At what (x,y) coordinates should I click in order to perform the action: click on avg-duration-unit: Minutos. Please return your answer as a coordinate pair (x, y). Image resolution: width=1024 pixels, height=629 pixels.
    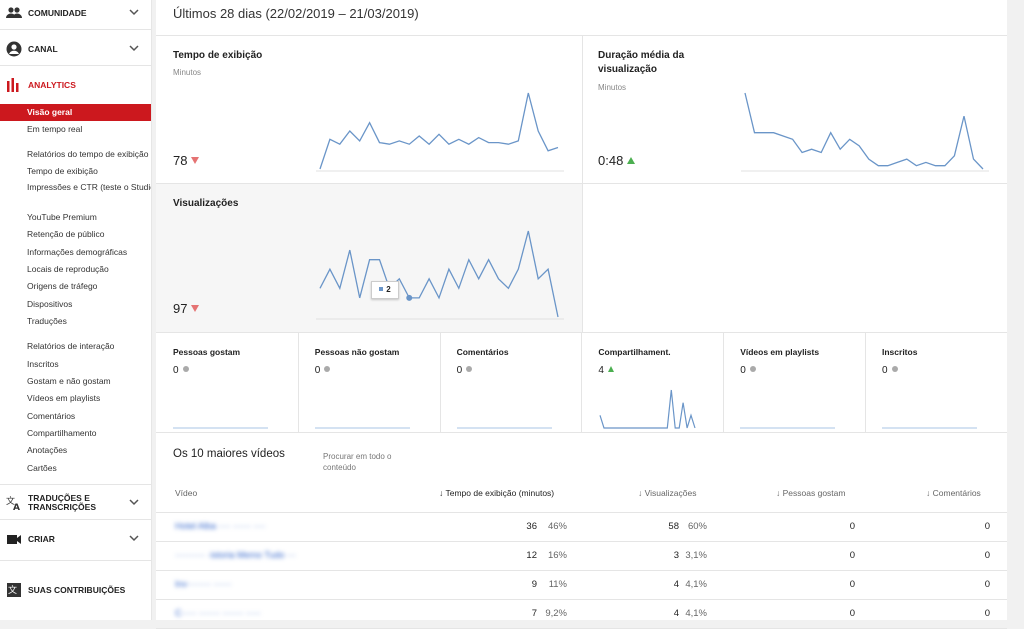
    Looking at the image, I should click on (612, 87).